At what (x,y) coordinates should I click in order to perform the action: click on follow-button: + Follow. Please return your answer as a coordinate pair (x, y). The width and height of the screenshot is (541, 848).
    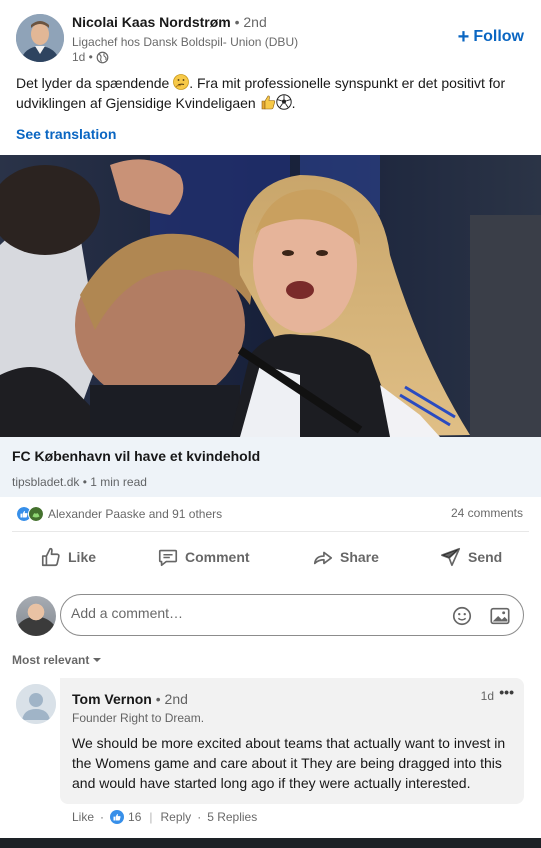
    Looking at the image, I should click on (490, 37).